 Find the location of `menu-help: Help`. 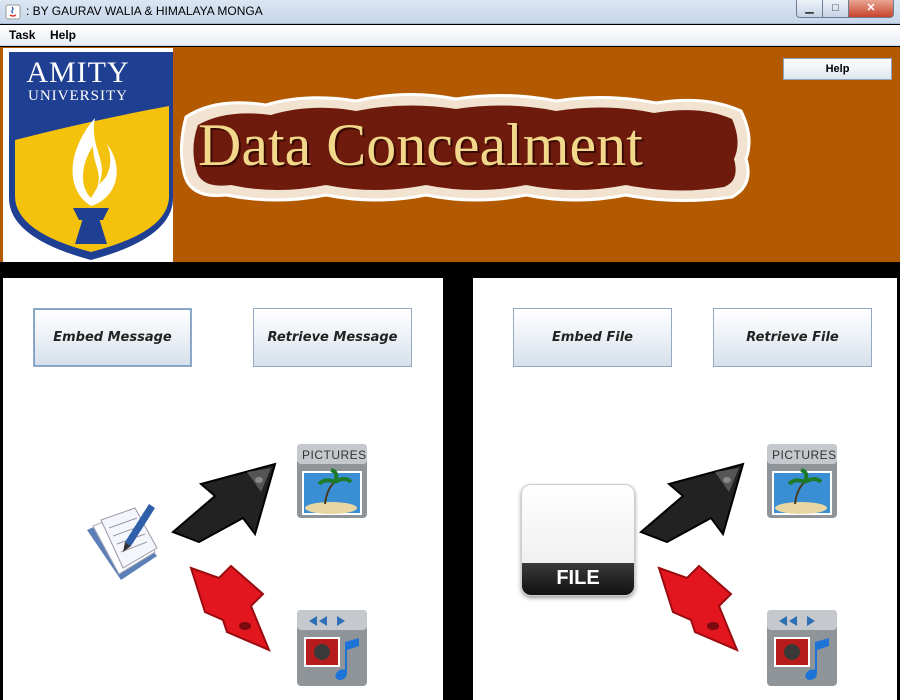

menu-help: Help is located at coordinates (63, 35).